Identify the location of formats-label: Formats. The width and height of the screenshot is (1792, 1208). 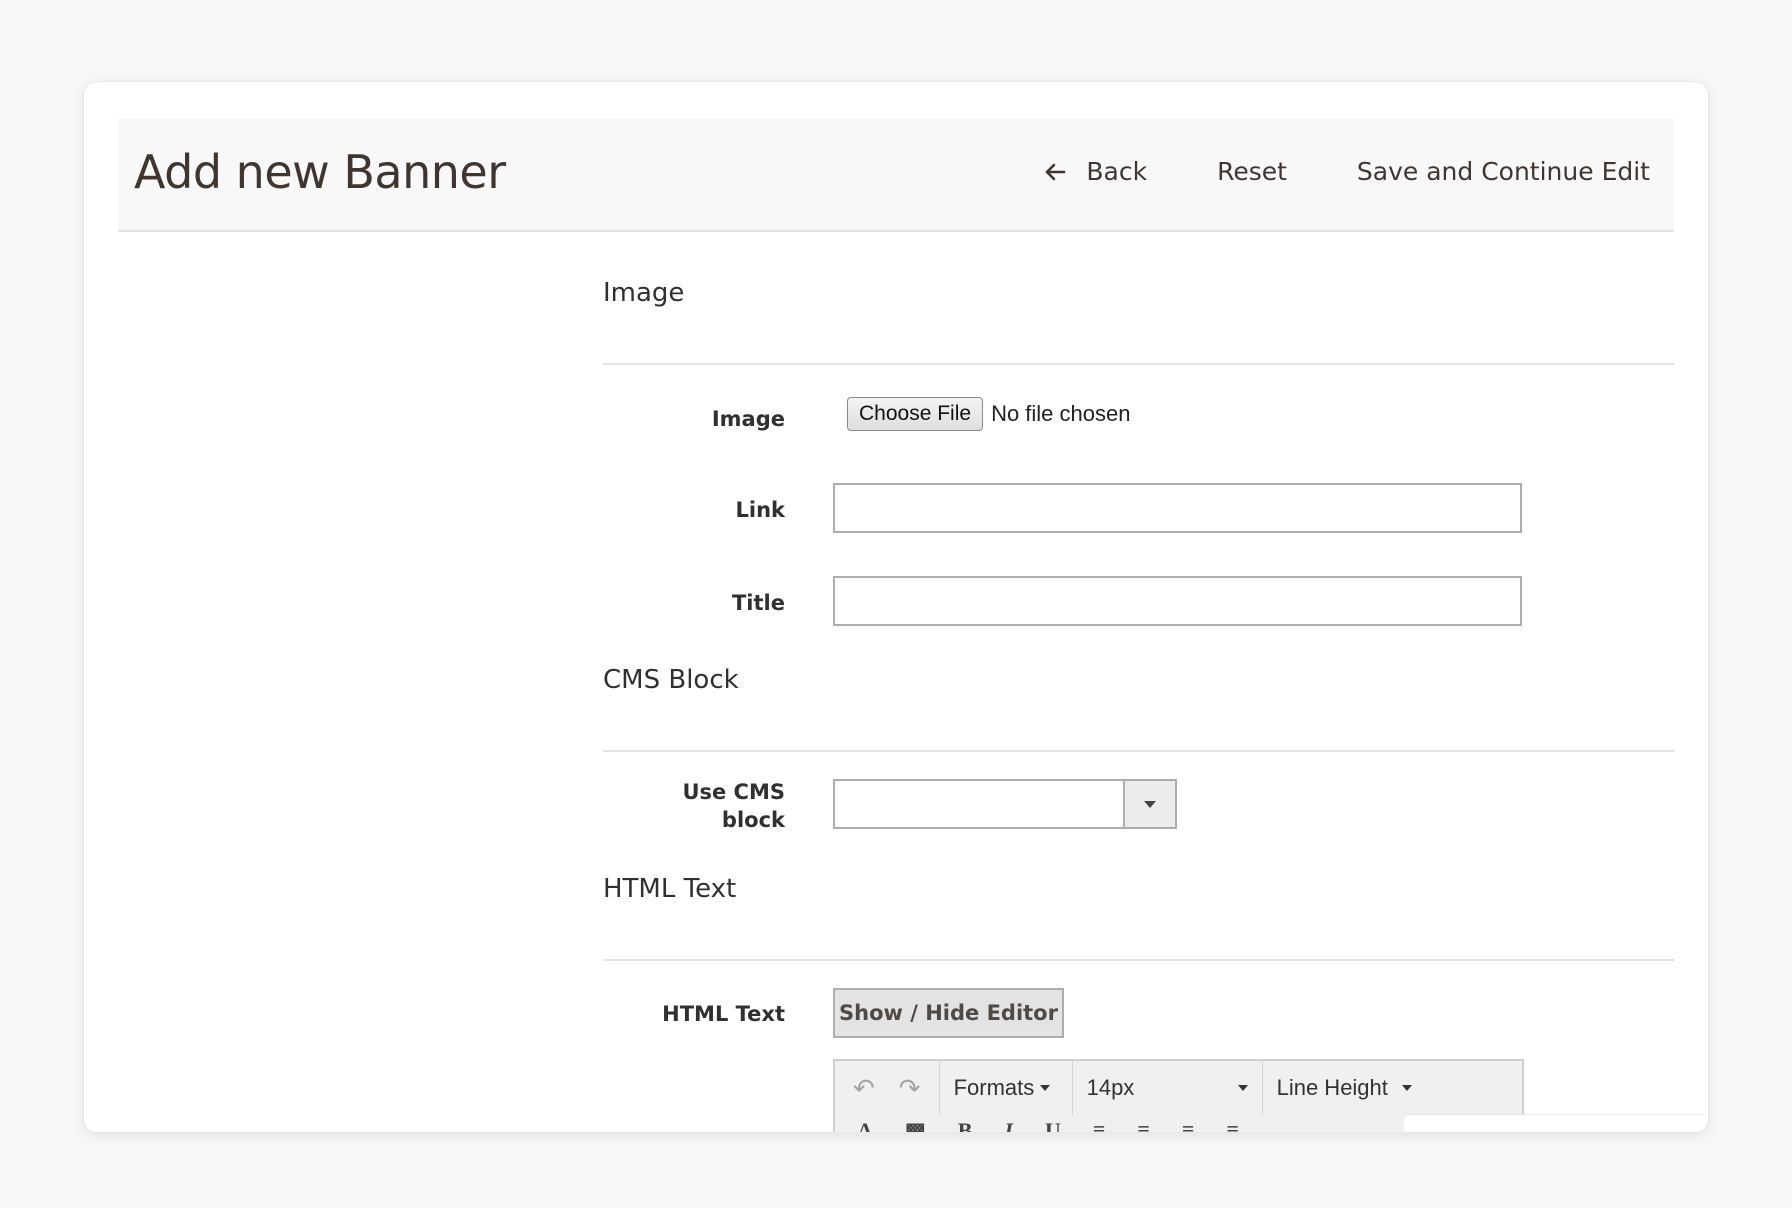
(994, 1087).